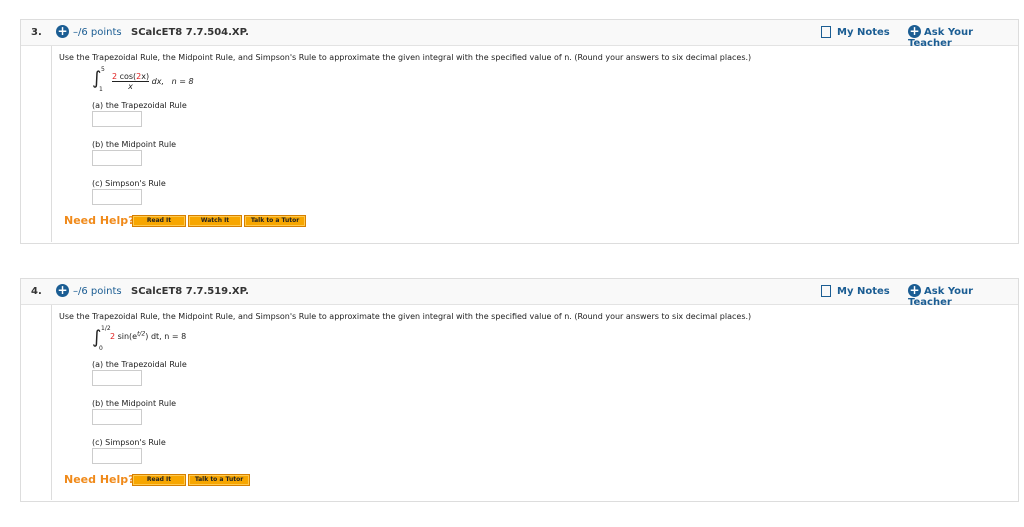 The height and width of the screenshot is (527, 1024). What do you see at coordinates (158, 81) in the screenshot?
I see `differential: dx,` at bounding box center [158, 81].